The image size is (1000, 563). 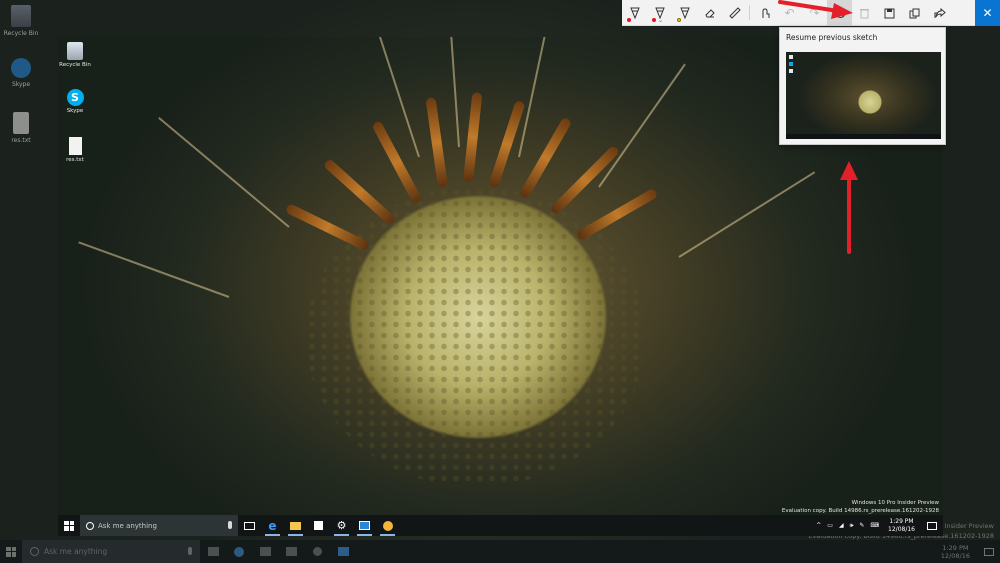 I want to click on redo-icon: ↷, so click(x=814, y=13).